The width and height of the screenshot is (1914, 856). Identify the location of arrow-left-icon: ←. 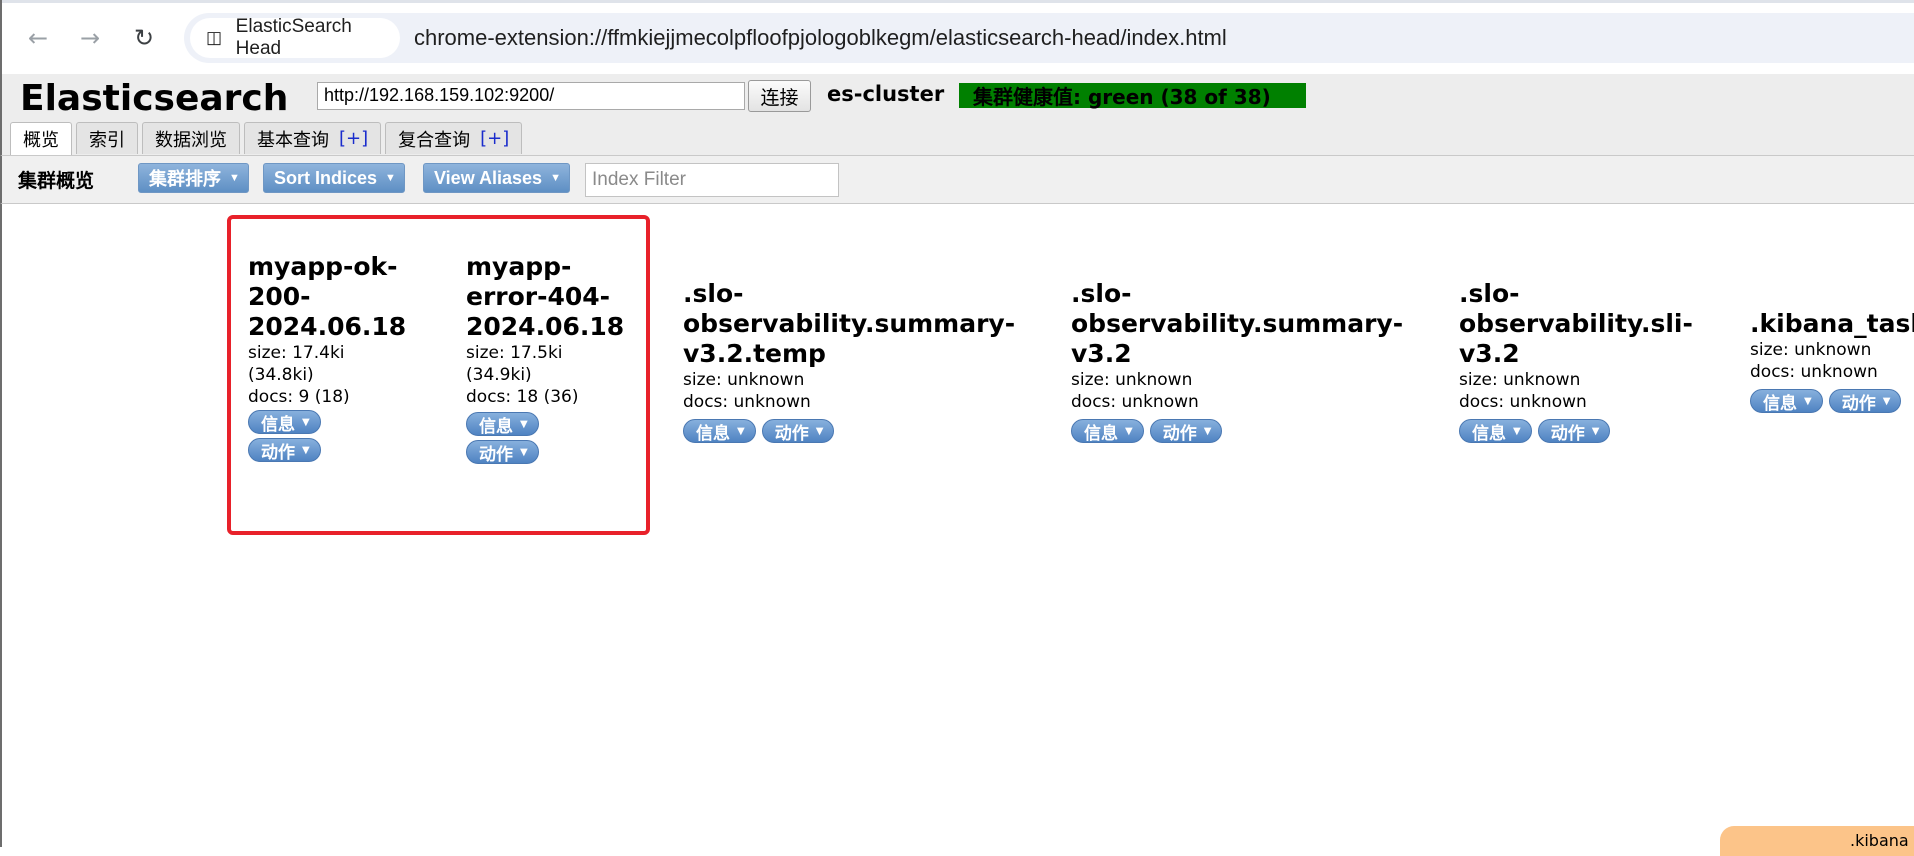
(38, 38).